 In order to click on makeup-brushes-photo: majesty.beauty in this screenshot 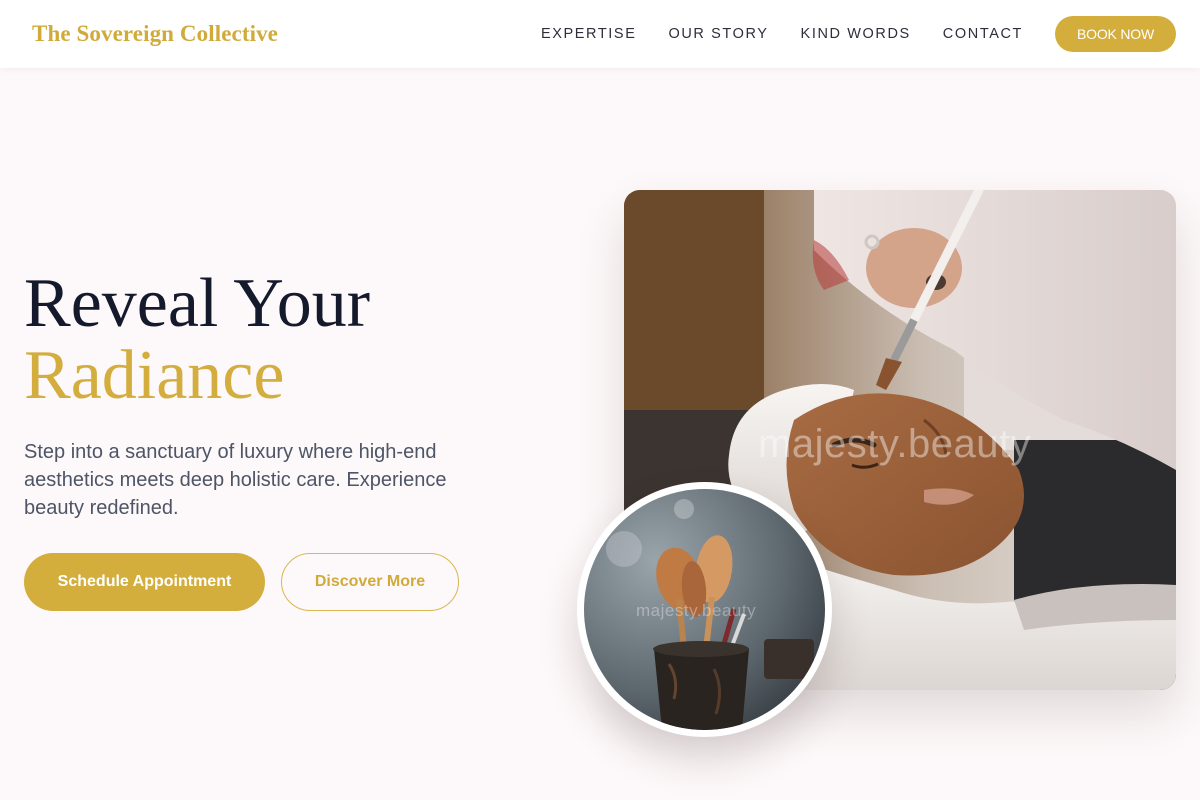, I will do `click(704, 609)`.